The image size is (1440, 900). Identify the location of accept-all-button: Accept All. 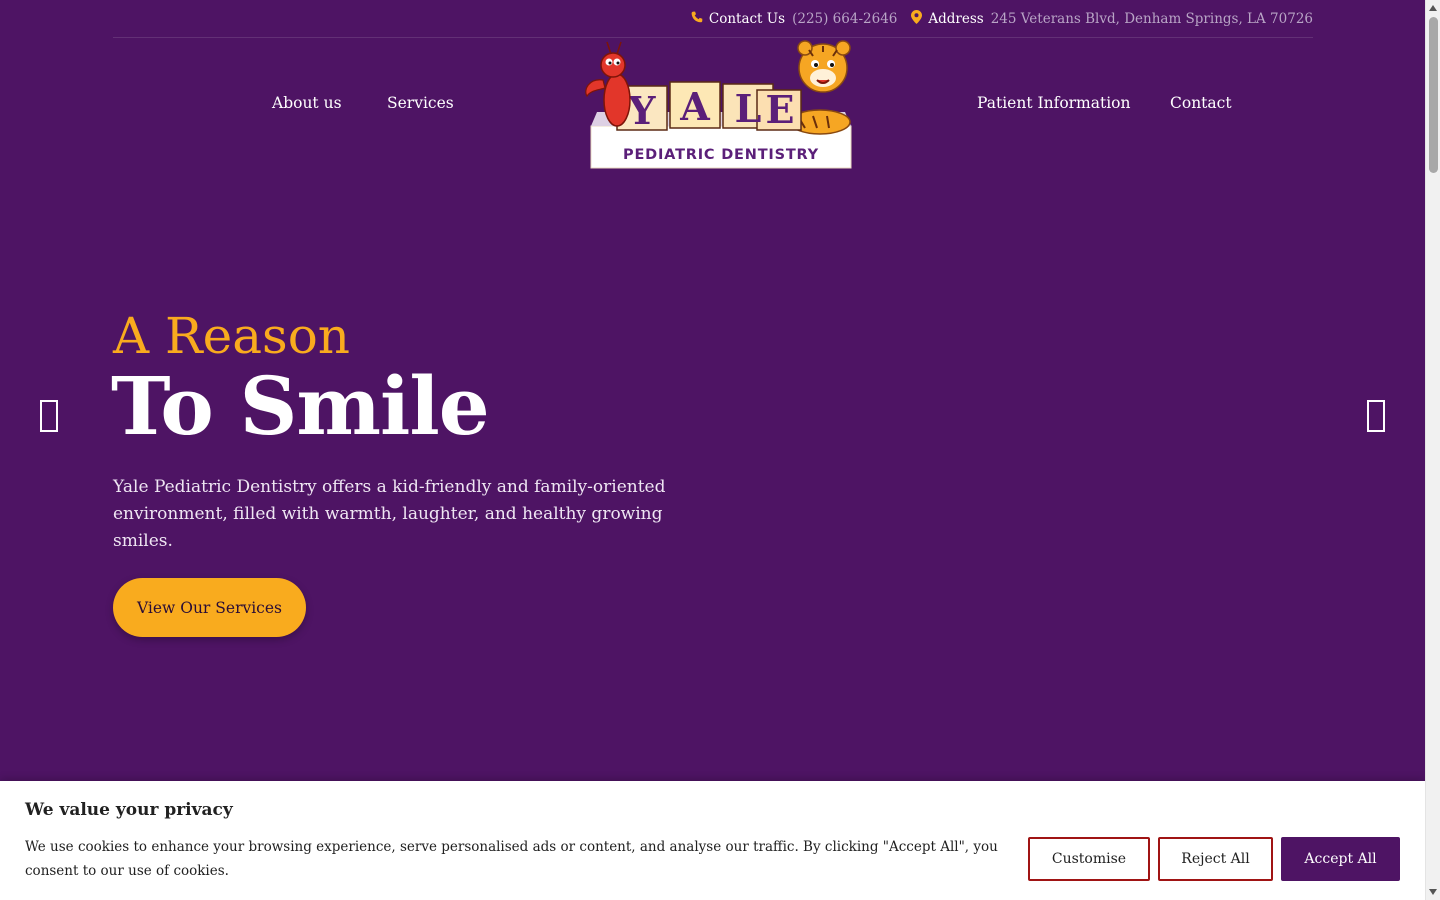
(1340, 859).